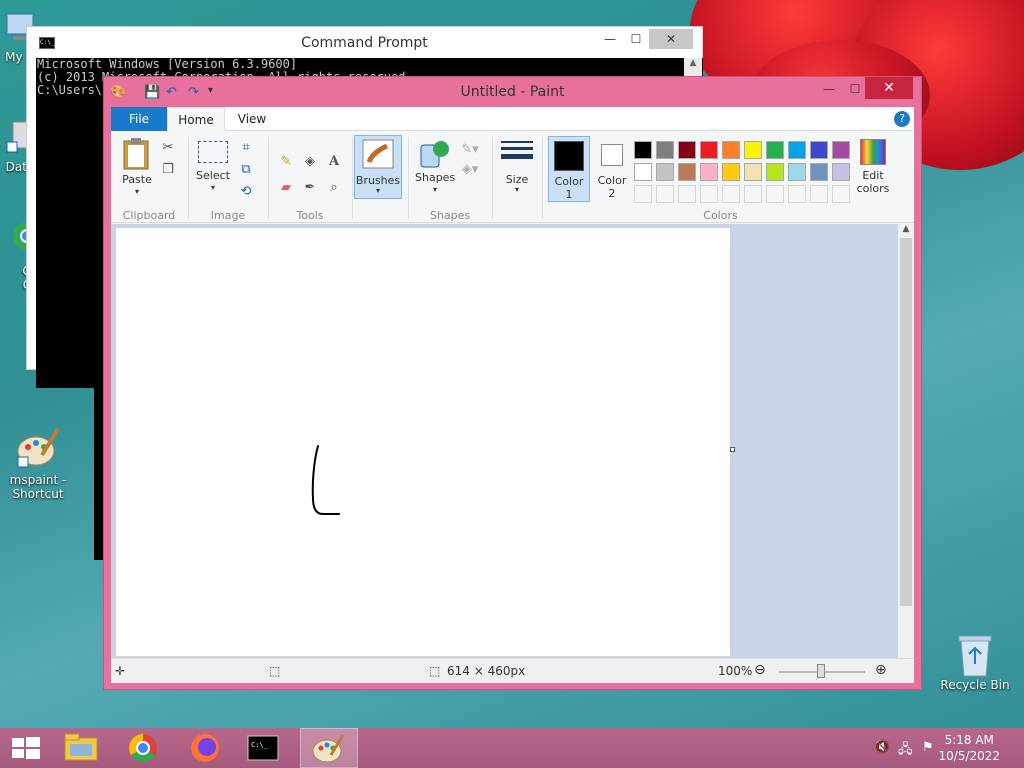  Describe the element at coordinates (213, 175) in the screenshot. I see `select-label: Select` at that location.